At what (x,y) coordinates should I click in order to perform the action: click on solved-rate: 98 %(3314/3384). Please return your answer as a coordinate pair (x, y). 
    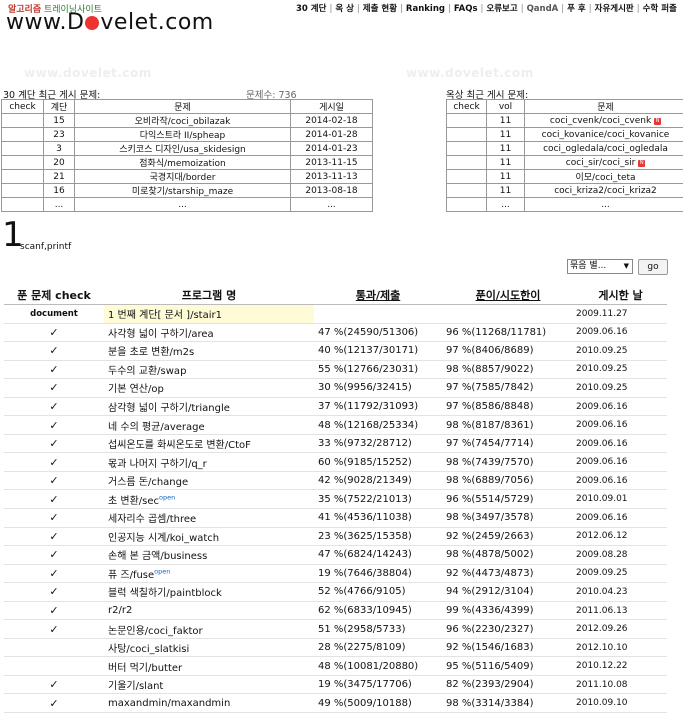
    Looking at the image, I should click on (508, 703).